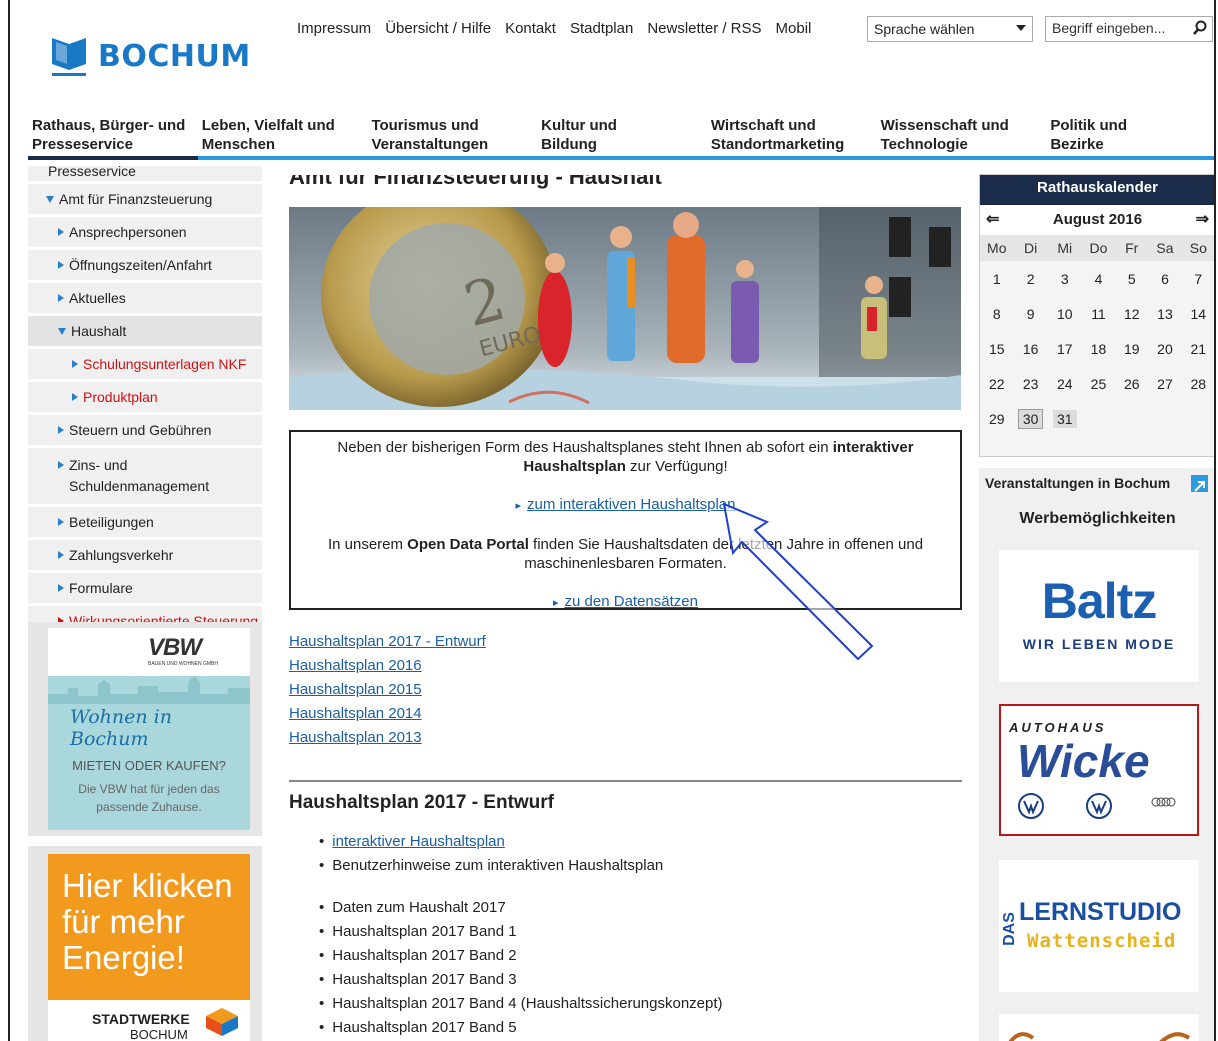 The image size is (1218, 1041). Describe the element at coordinates (1199, 483) in the screenshot. I see `external-link-icon` at that location.